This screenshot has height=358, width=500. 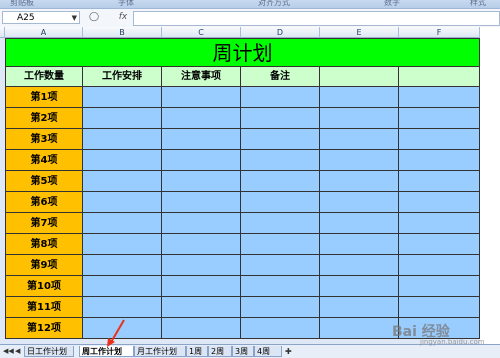 What do you see at coordinates (44, 328) in the screenshot?
I see `row-label-cell: 第12项` at bounding box center [44, 328].